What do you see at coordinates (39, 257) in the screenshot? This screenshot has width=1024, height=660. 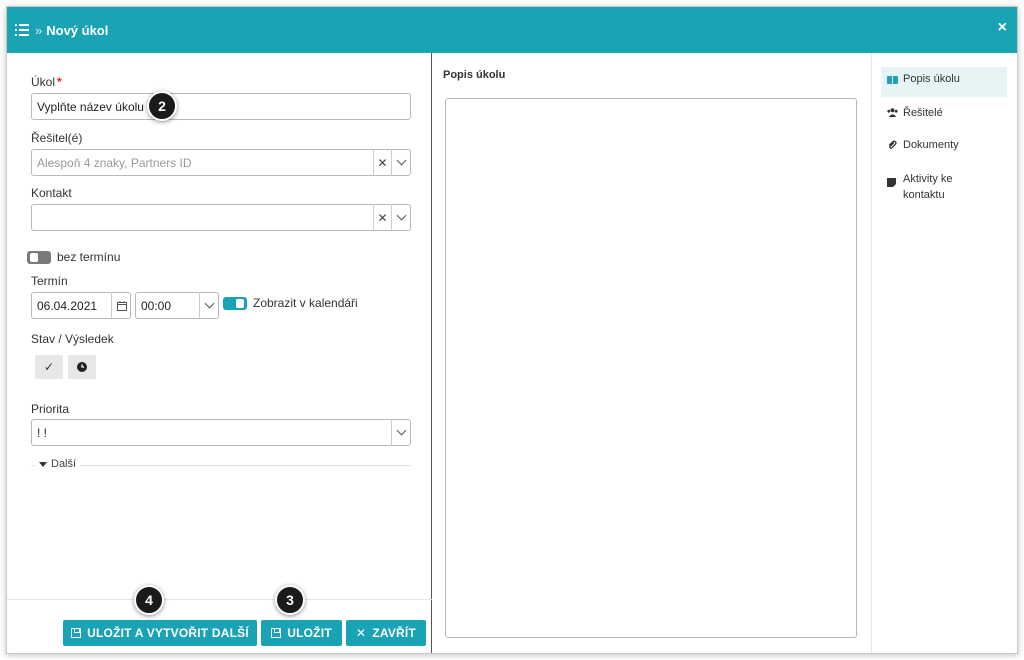 I see `no-deadline-toggle` at bounding box center [39, 257].